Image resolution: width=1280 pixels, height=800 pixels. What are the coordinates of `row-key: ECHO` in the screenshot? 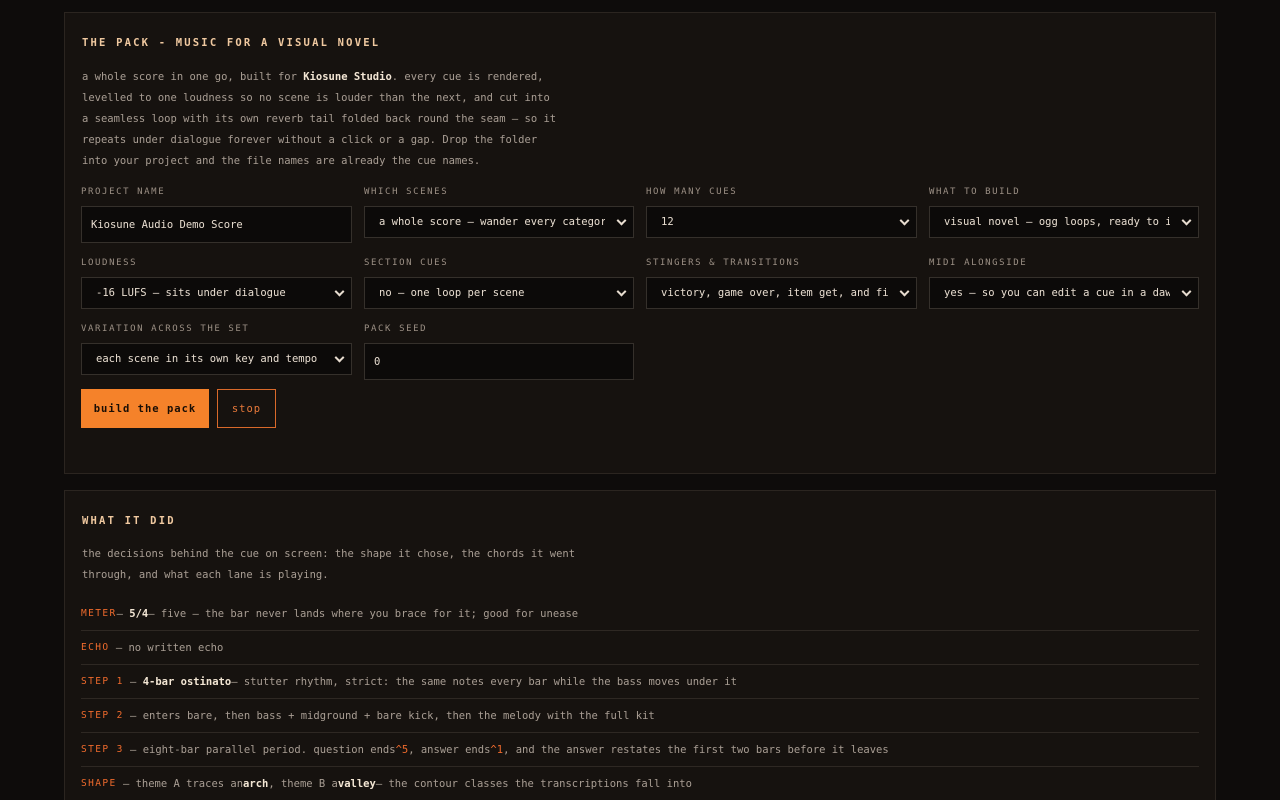 It's located at (95, 647).